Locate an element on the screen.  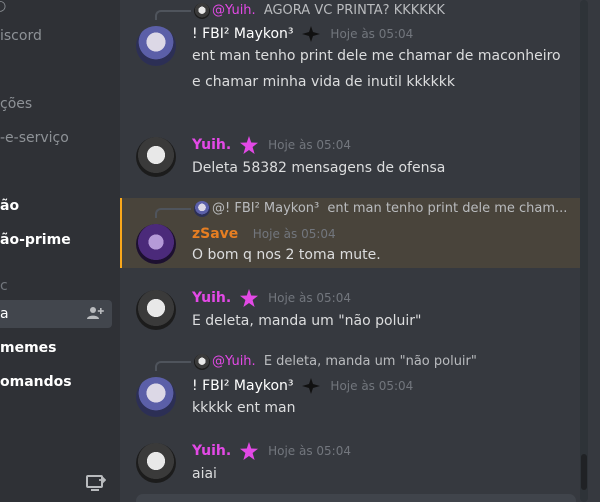
scrollbar-thumb is located at coordinates (584, 472).